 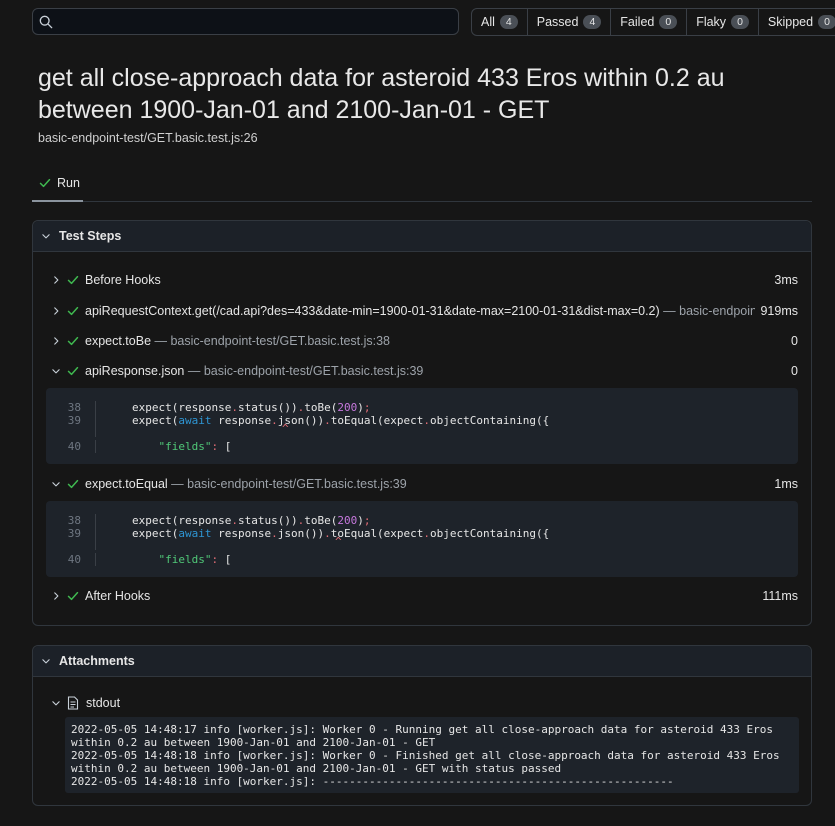 What do you see at coordinates (570, 22) in the screenshot?
I see `filter-passed: Passed 4` at bounding box center [570, 22].